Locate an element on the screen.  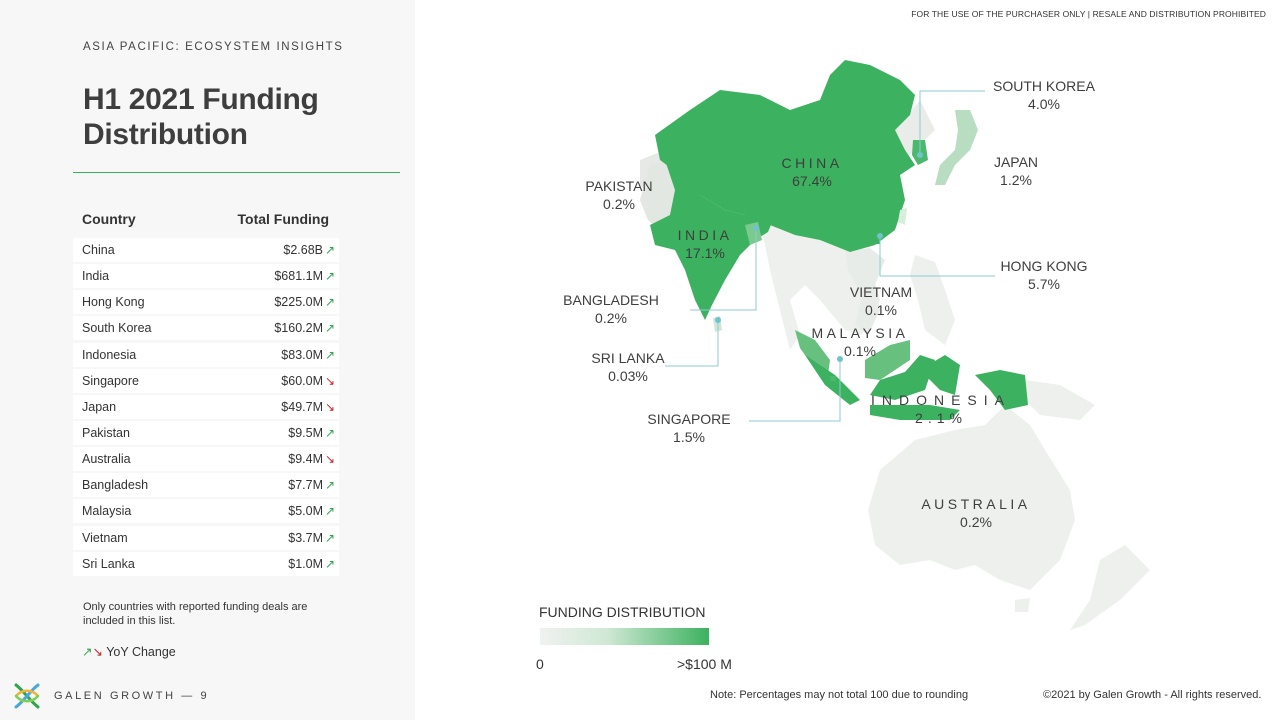
table-row: Hong Kong $225.0M ↗ is located at coordinates (206, 302).